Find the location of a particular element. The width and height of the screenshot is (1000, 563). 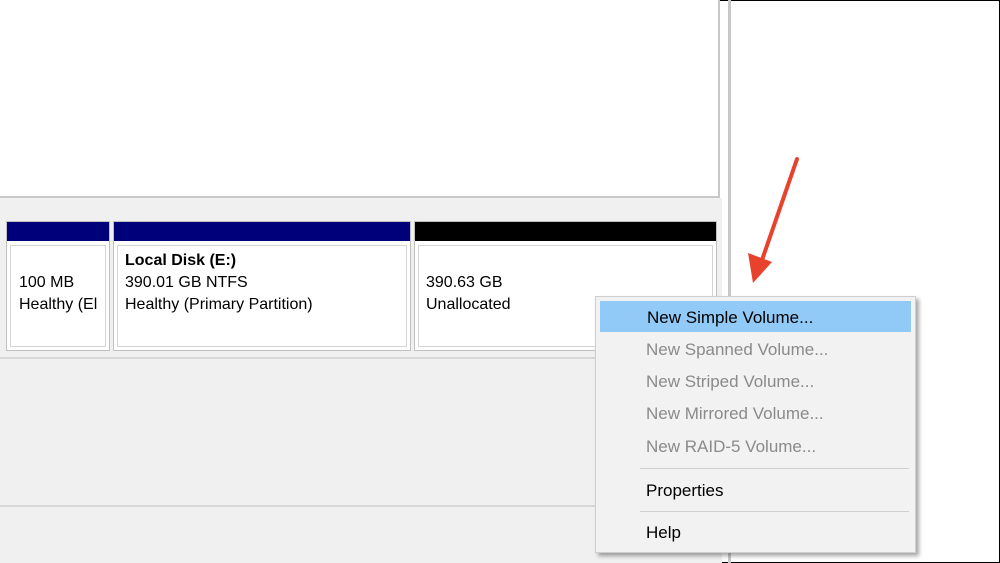

red-arrow-icon is located at coordinates (773, 220).